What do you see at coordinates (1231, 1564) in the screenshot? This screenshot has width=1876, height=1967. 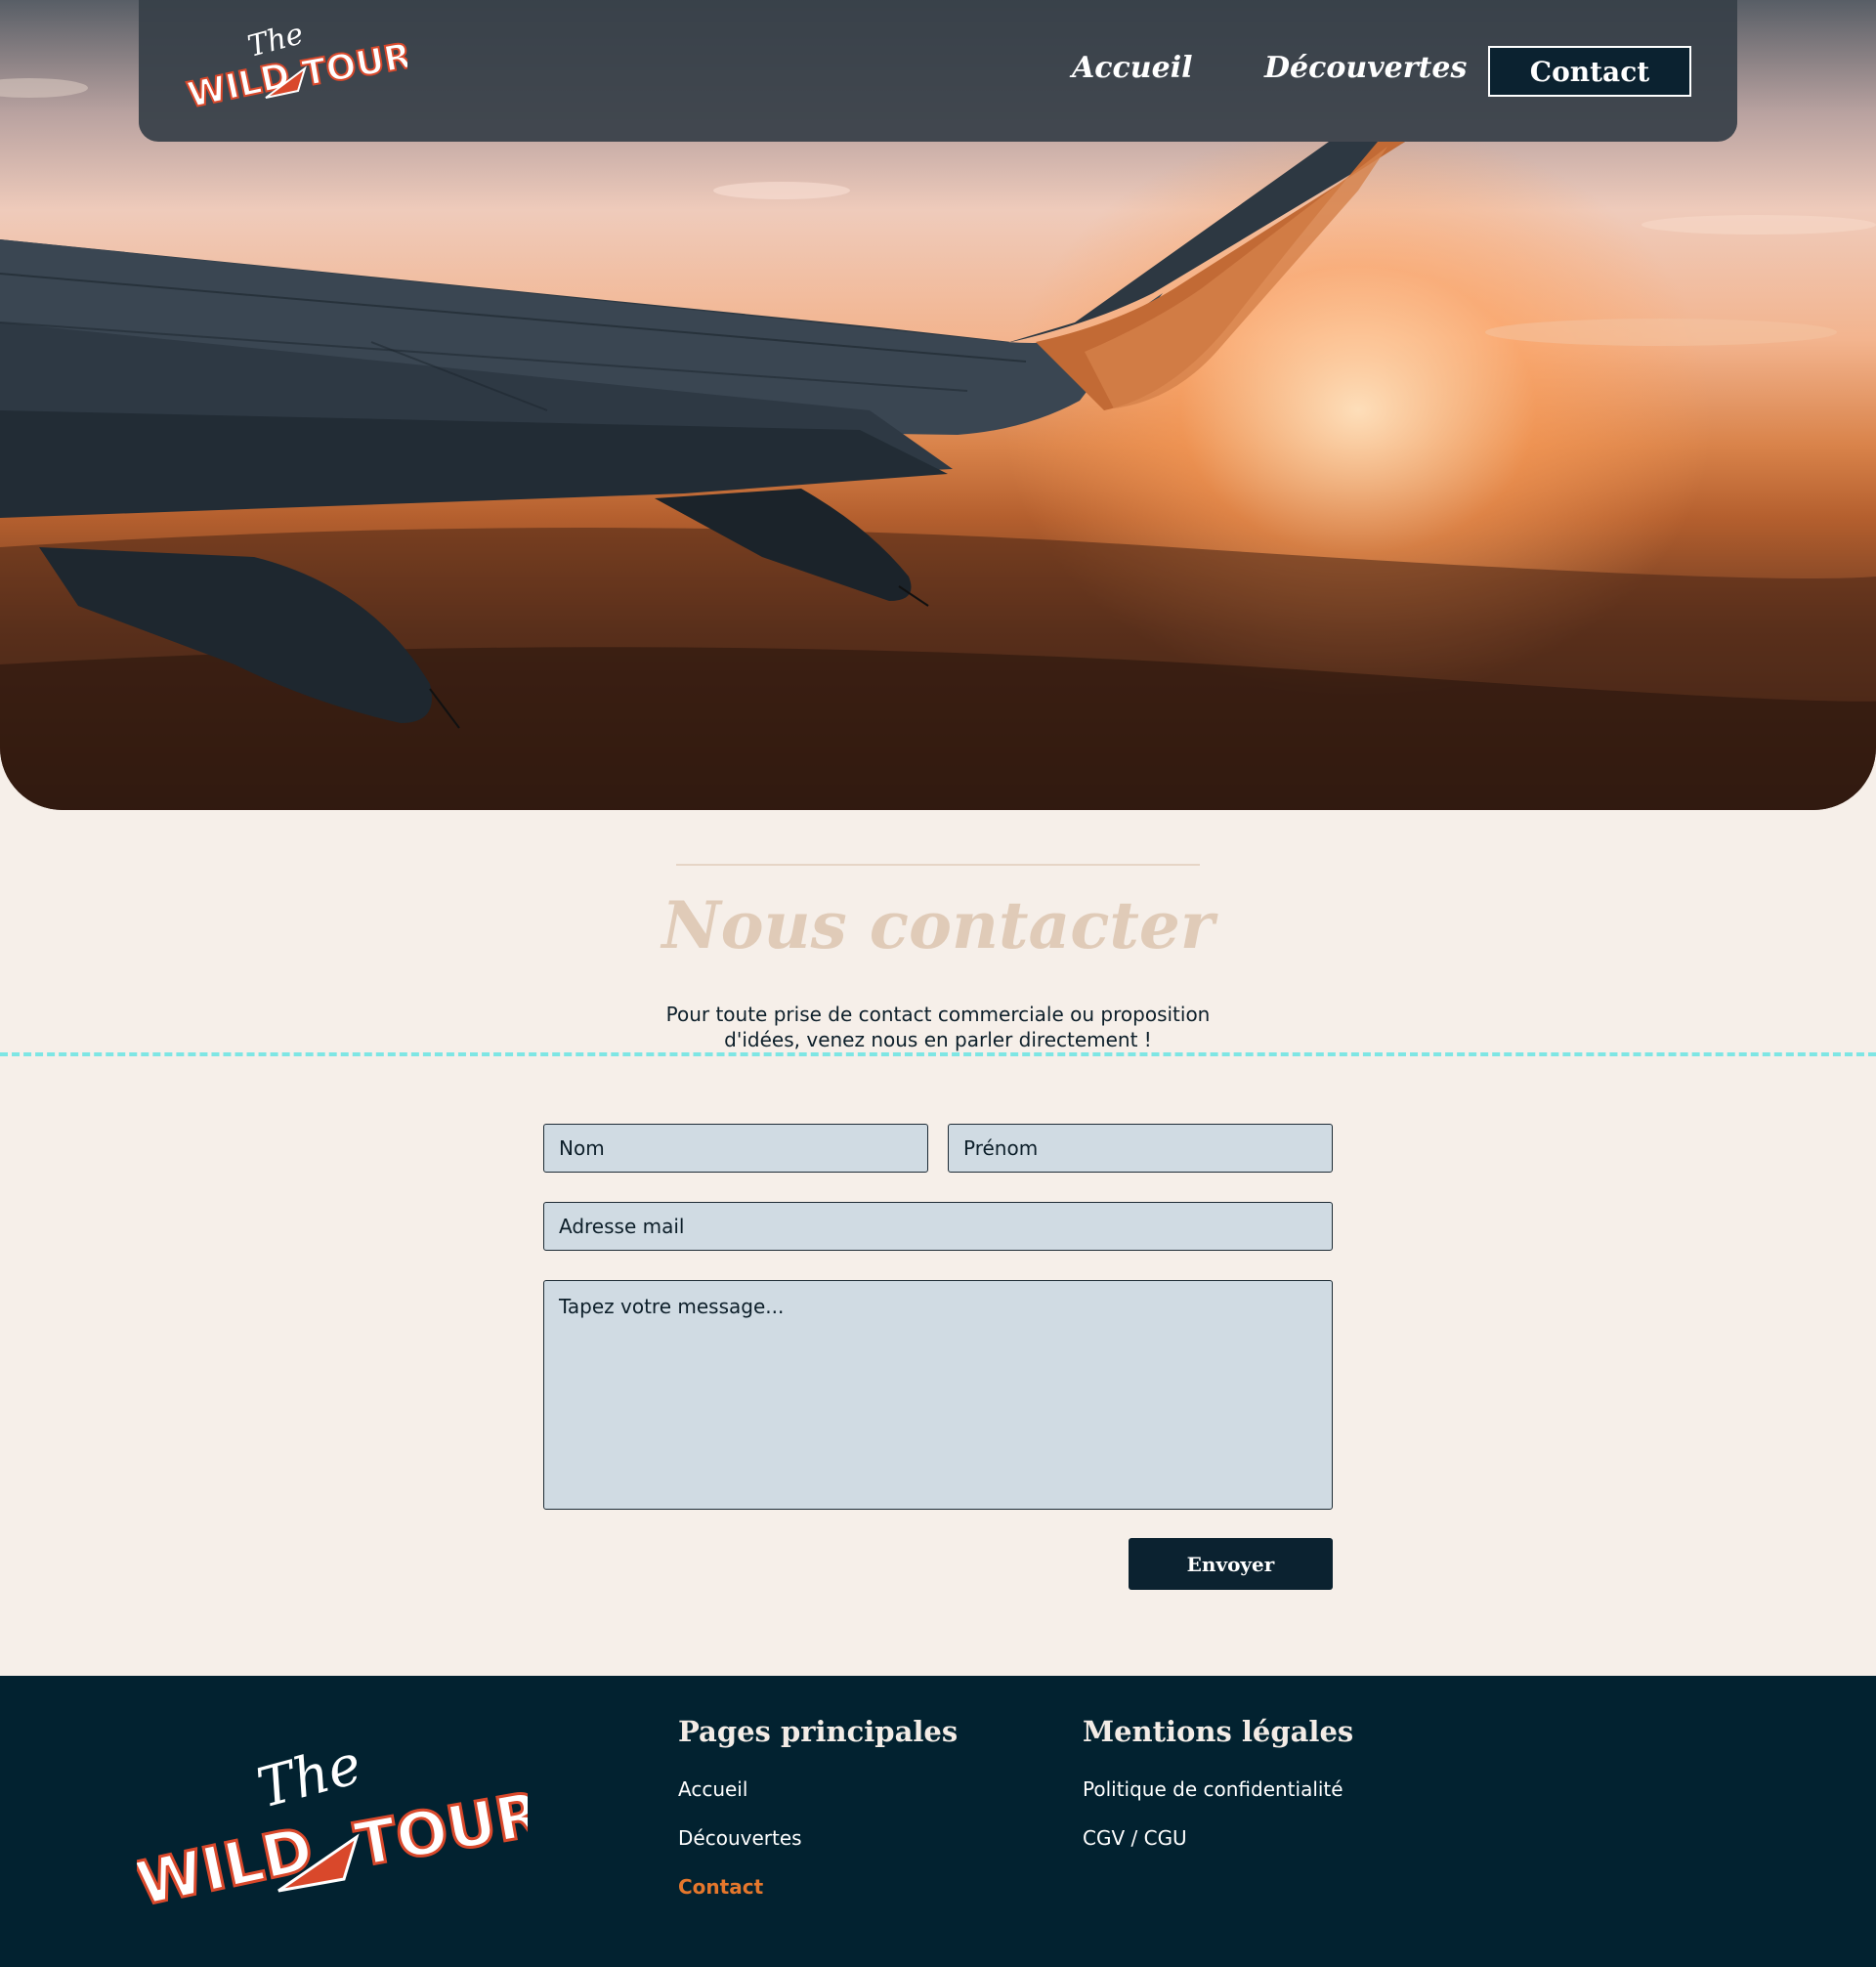 I see `send-button: Envoyer` at bounding box center [1231, 1564].